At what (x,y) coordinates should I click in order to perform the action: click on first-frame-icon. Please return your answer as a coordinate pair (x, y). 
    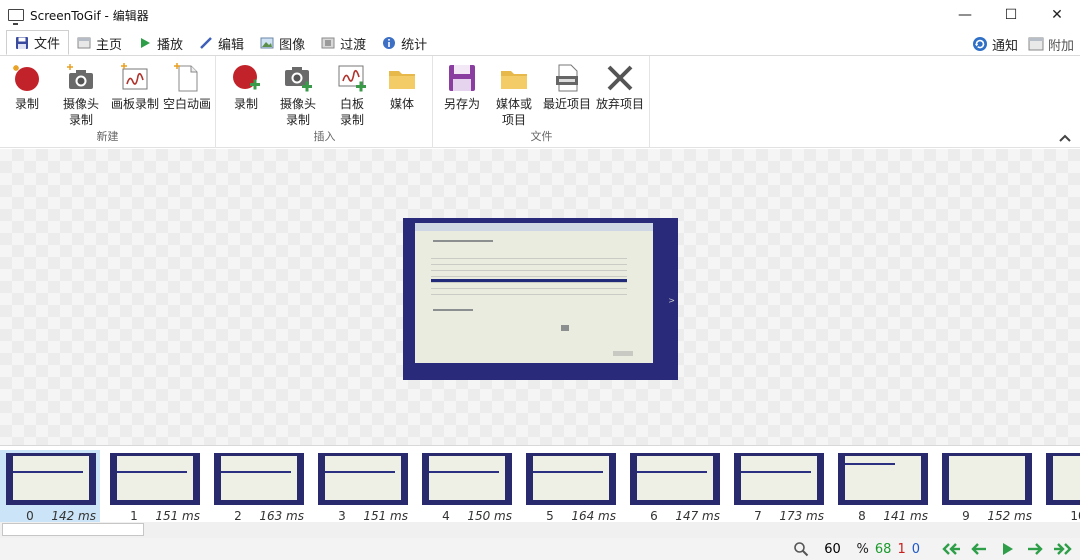
    Looking at the image, I should click on (951, 549).